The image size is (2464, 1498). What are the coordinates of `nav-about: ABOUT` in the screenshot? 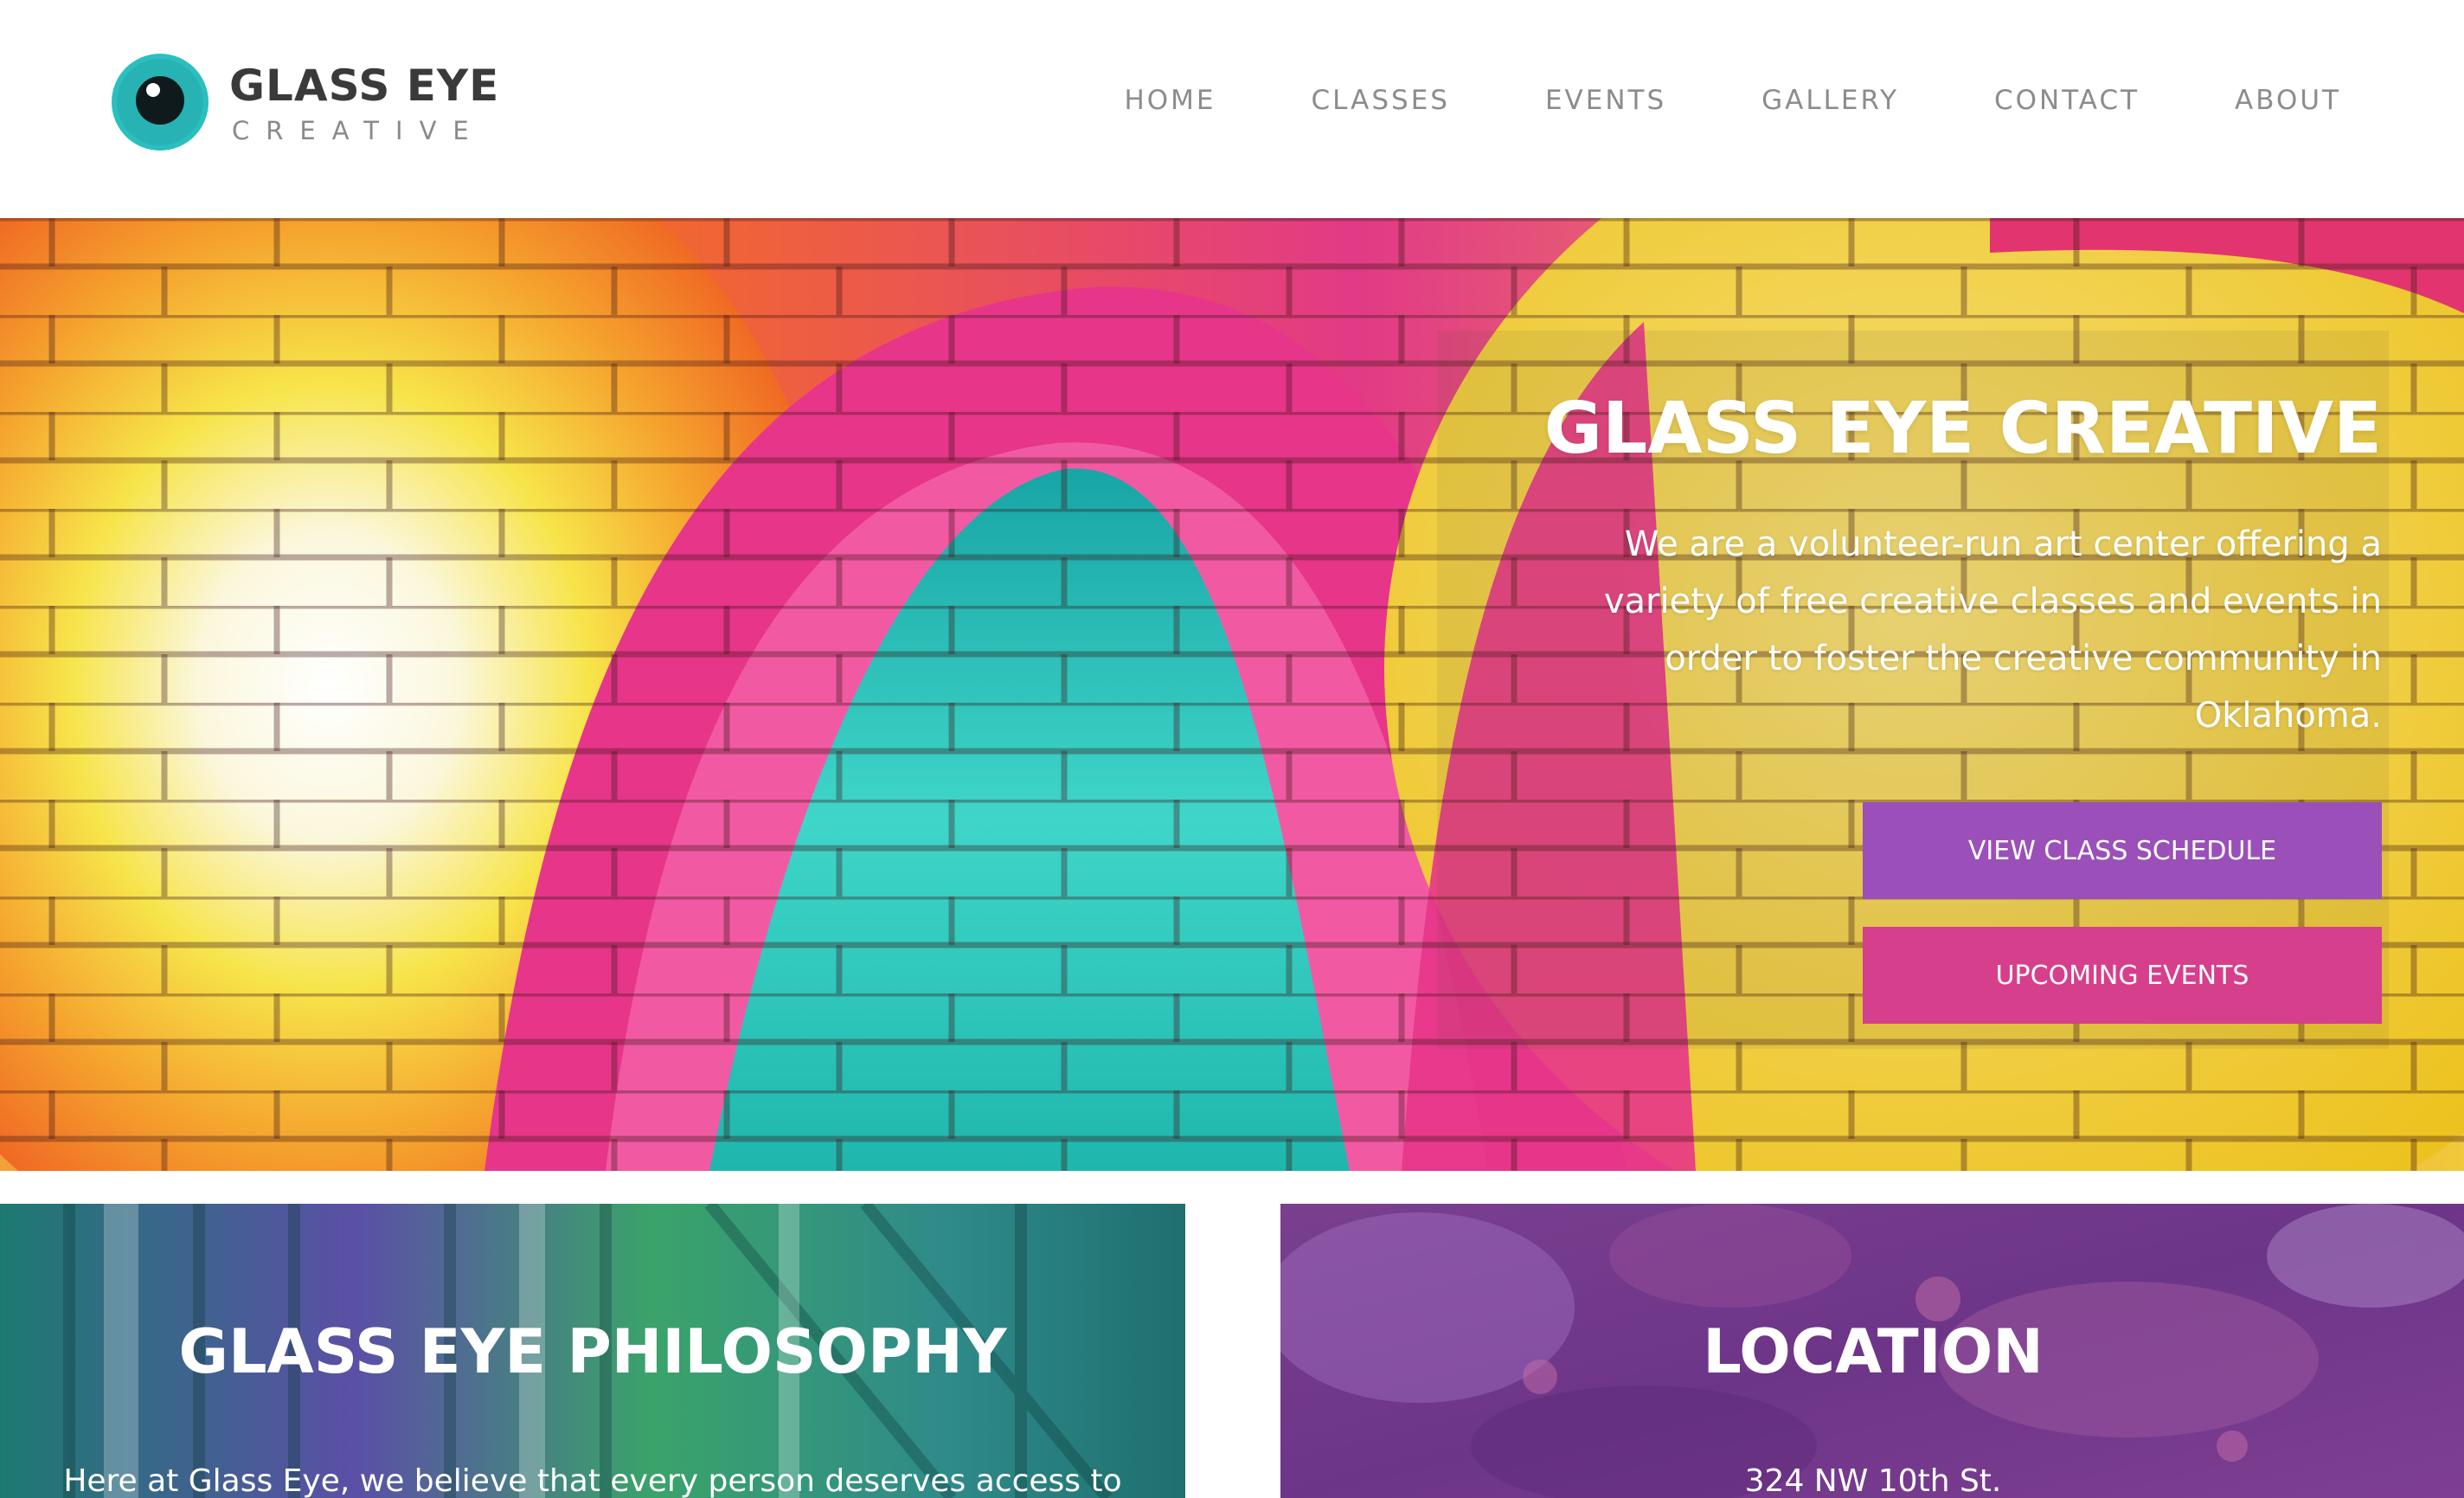 It's located at (2288, 101).